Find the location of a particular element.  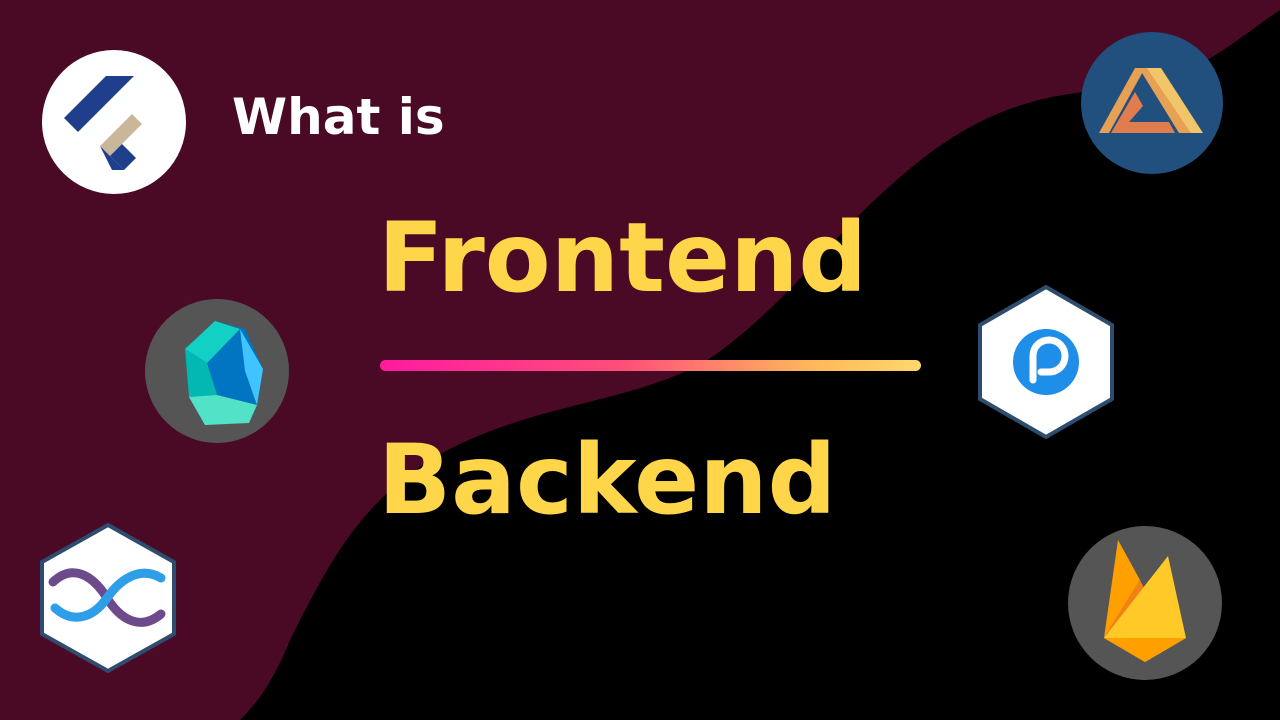

headline-backend: Backend is located at coordinates (607, 480).